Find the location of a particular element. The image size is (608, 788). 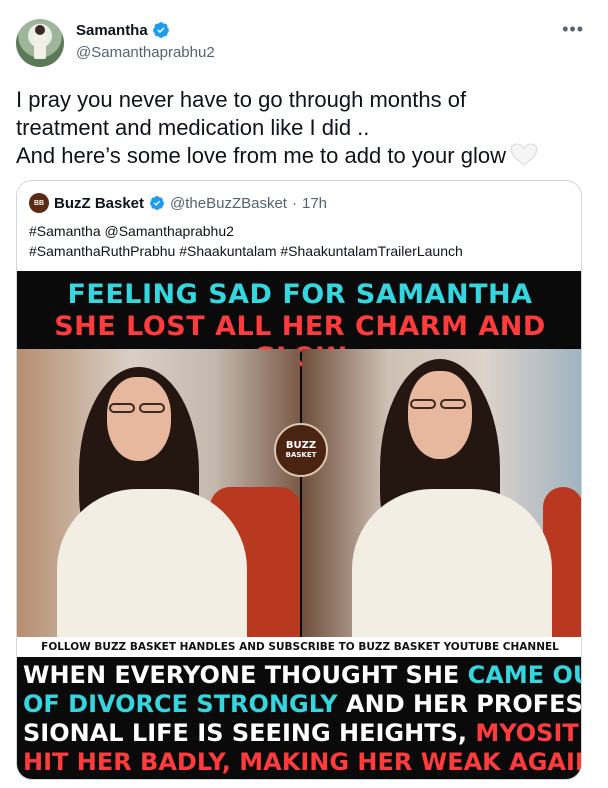

caption-line-2: OF DIVORCE STRONGLY AND HER PROFES- is located at coordinates (302, 704).